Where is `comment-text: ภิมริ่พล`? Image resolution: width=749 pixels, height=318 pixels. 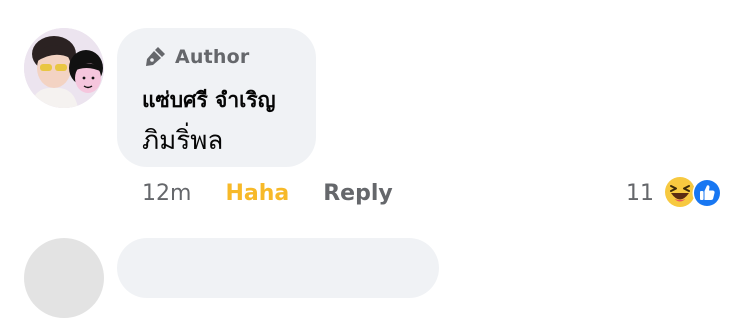 comment-text: ภิมริ่พล is located at coordinates (183, 141).